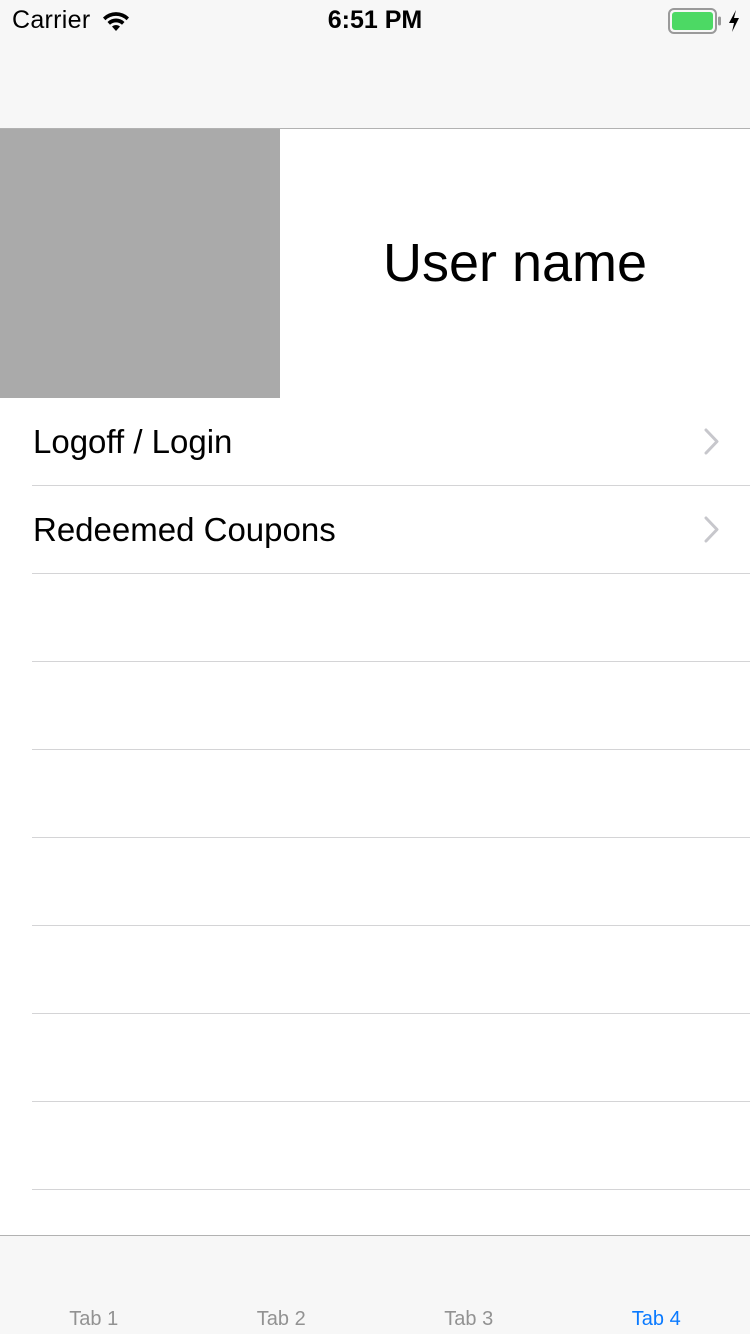 Image resolution: width=750 pixels, height=1334 pixels. Describe the element at coordinates (94, 1319) in the screenshot. I see `tab-label: Tab 1` at that location.